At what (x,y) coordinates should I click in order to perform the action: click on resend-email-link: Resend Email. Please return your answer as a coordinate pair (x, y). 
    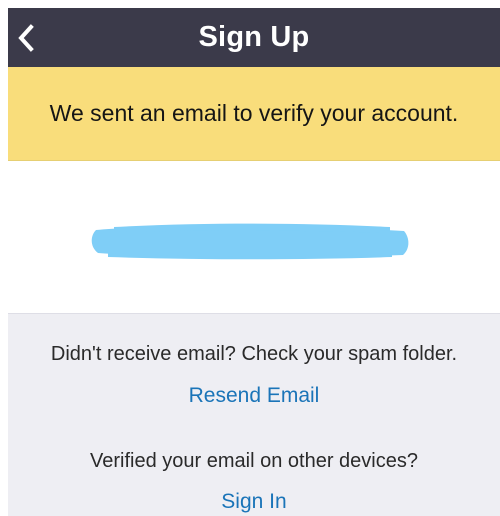
    Looking at the image, I should click on (254, 395).